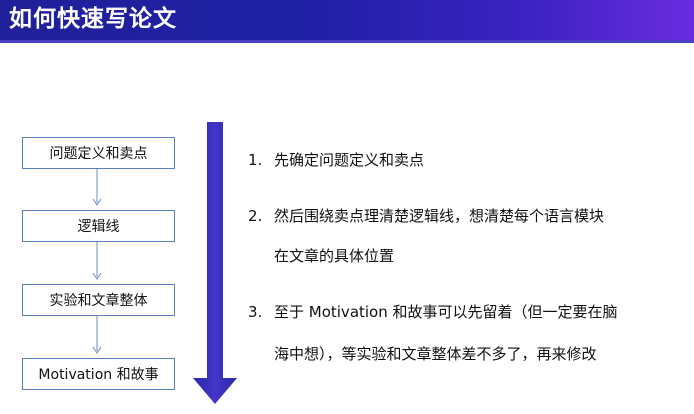  Describe the element at coordinates (347, 41) in the screenshot. I see `title-underline` at that location.